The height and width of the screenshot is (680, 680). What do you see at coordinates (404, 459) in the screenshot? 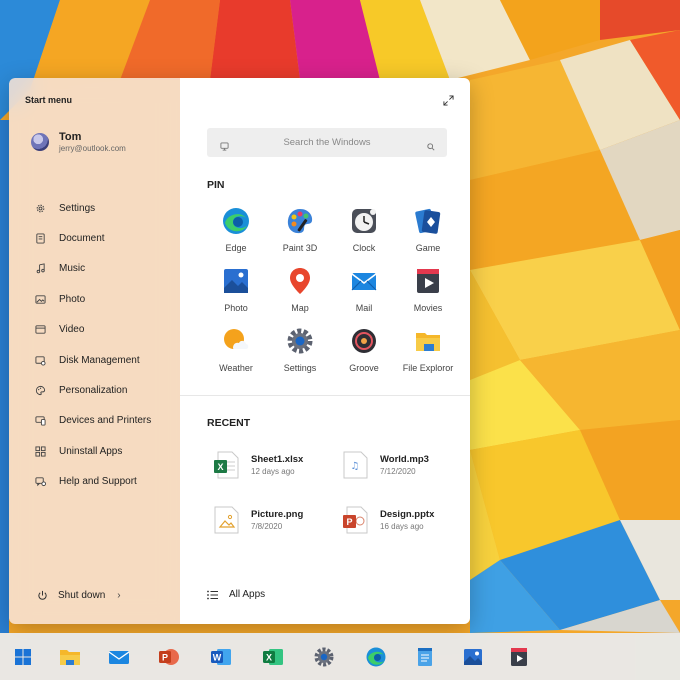
I see `file-name: World.mp3` at bounding box center [404, 459].